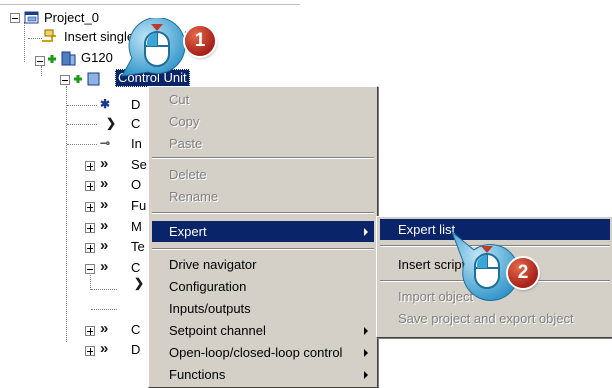 The width and height of the screenshot is (612, 388). What do you see at coordinates (62, 58) in the screenshot?
I see `drive-unit-icon` at bounding box center [62, 58].